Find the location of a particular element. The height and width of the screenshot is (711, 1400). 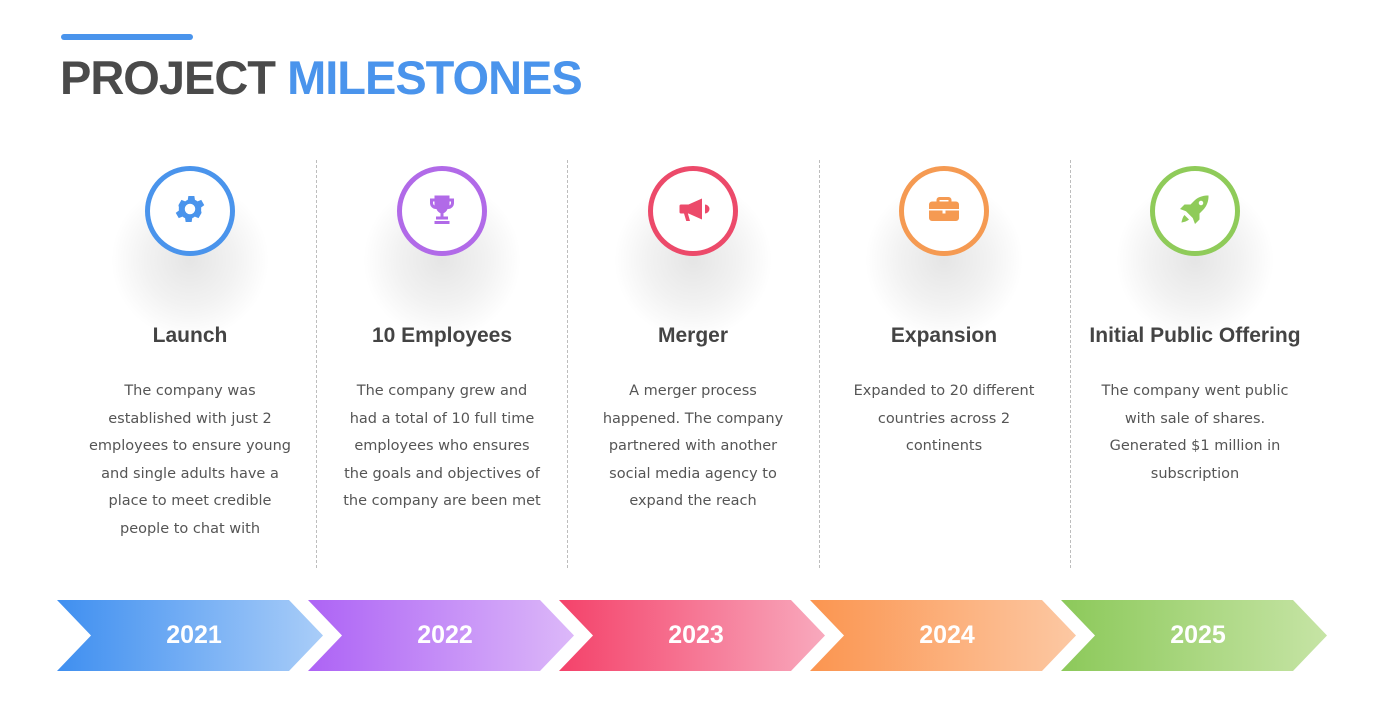

milestone-title: Initial Public Offering is located at coordinates (1195, 335).